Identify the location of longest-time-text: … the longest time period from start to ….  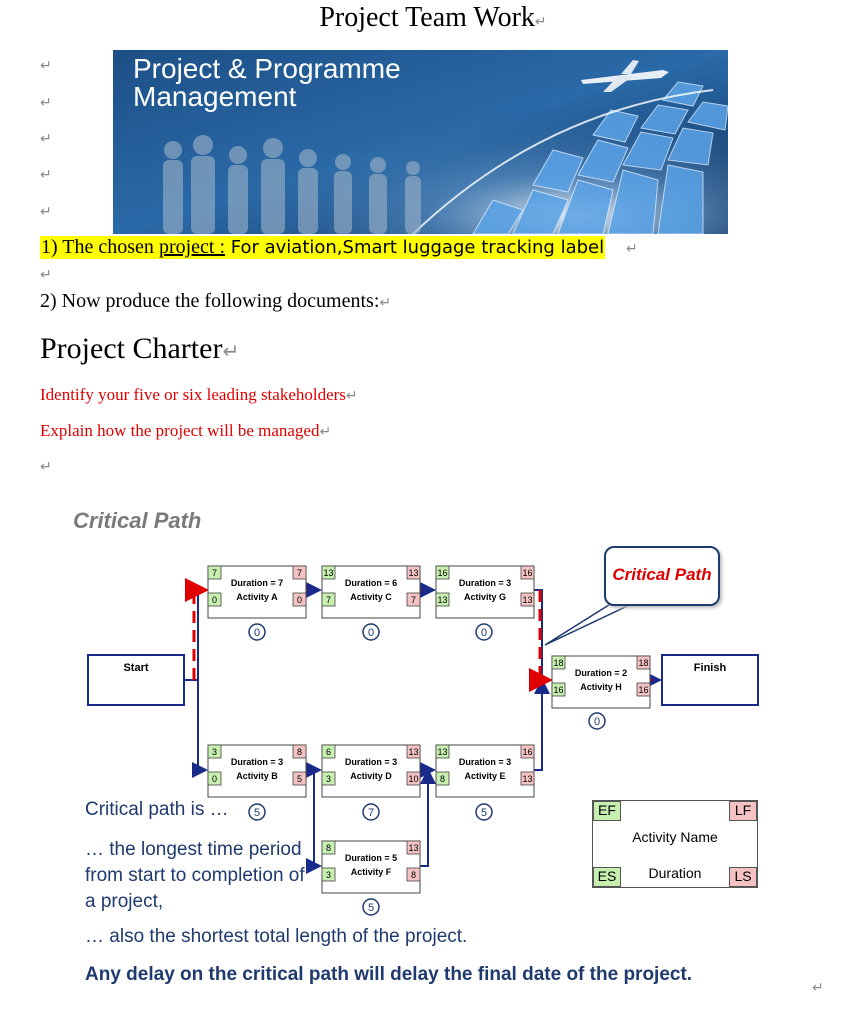
(195, 875).